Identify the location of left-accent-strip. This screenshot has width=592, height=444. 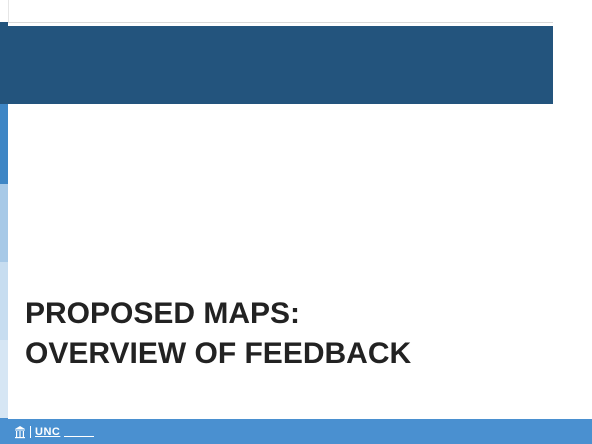
(4, 222).